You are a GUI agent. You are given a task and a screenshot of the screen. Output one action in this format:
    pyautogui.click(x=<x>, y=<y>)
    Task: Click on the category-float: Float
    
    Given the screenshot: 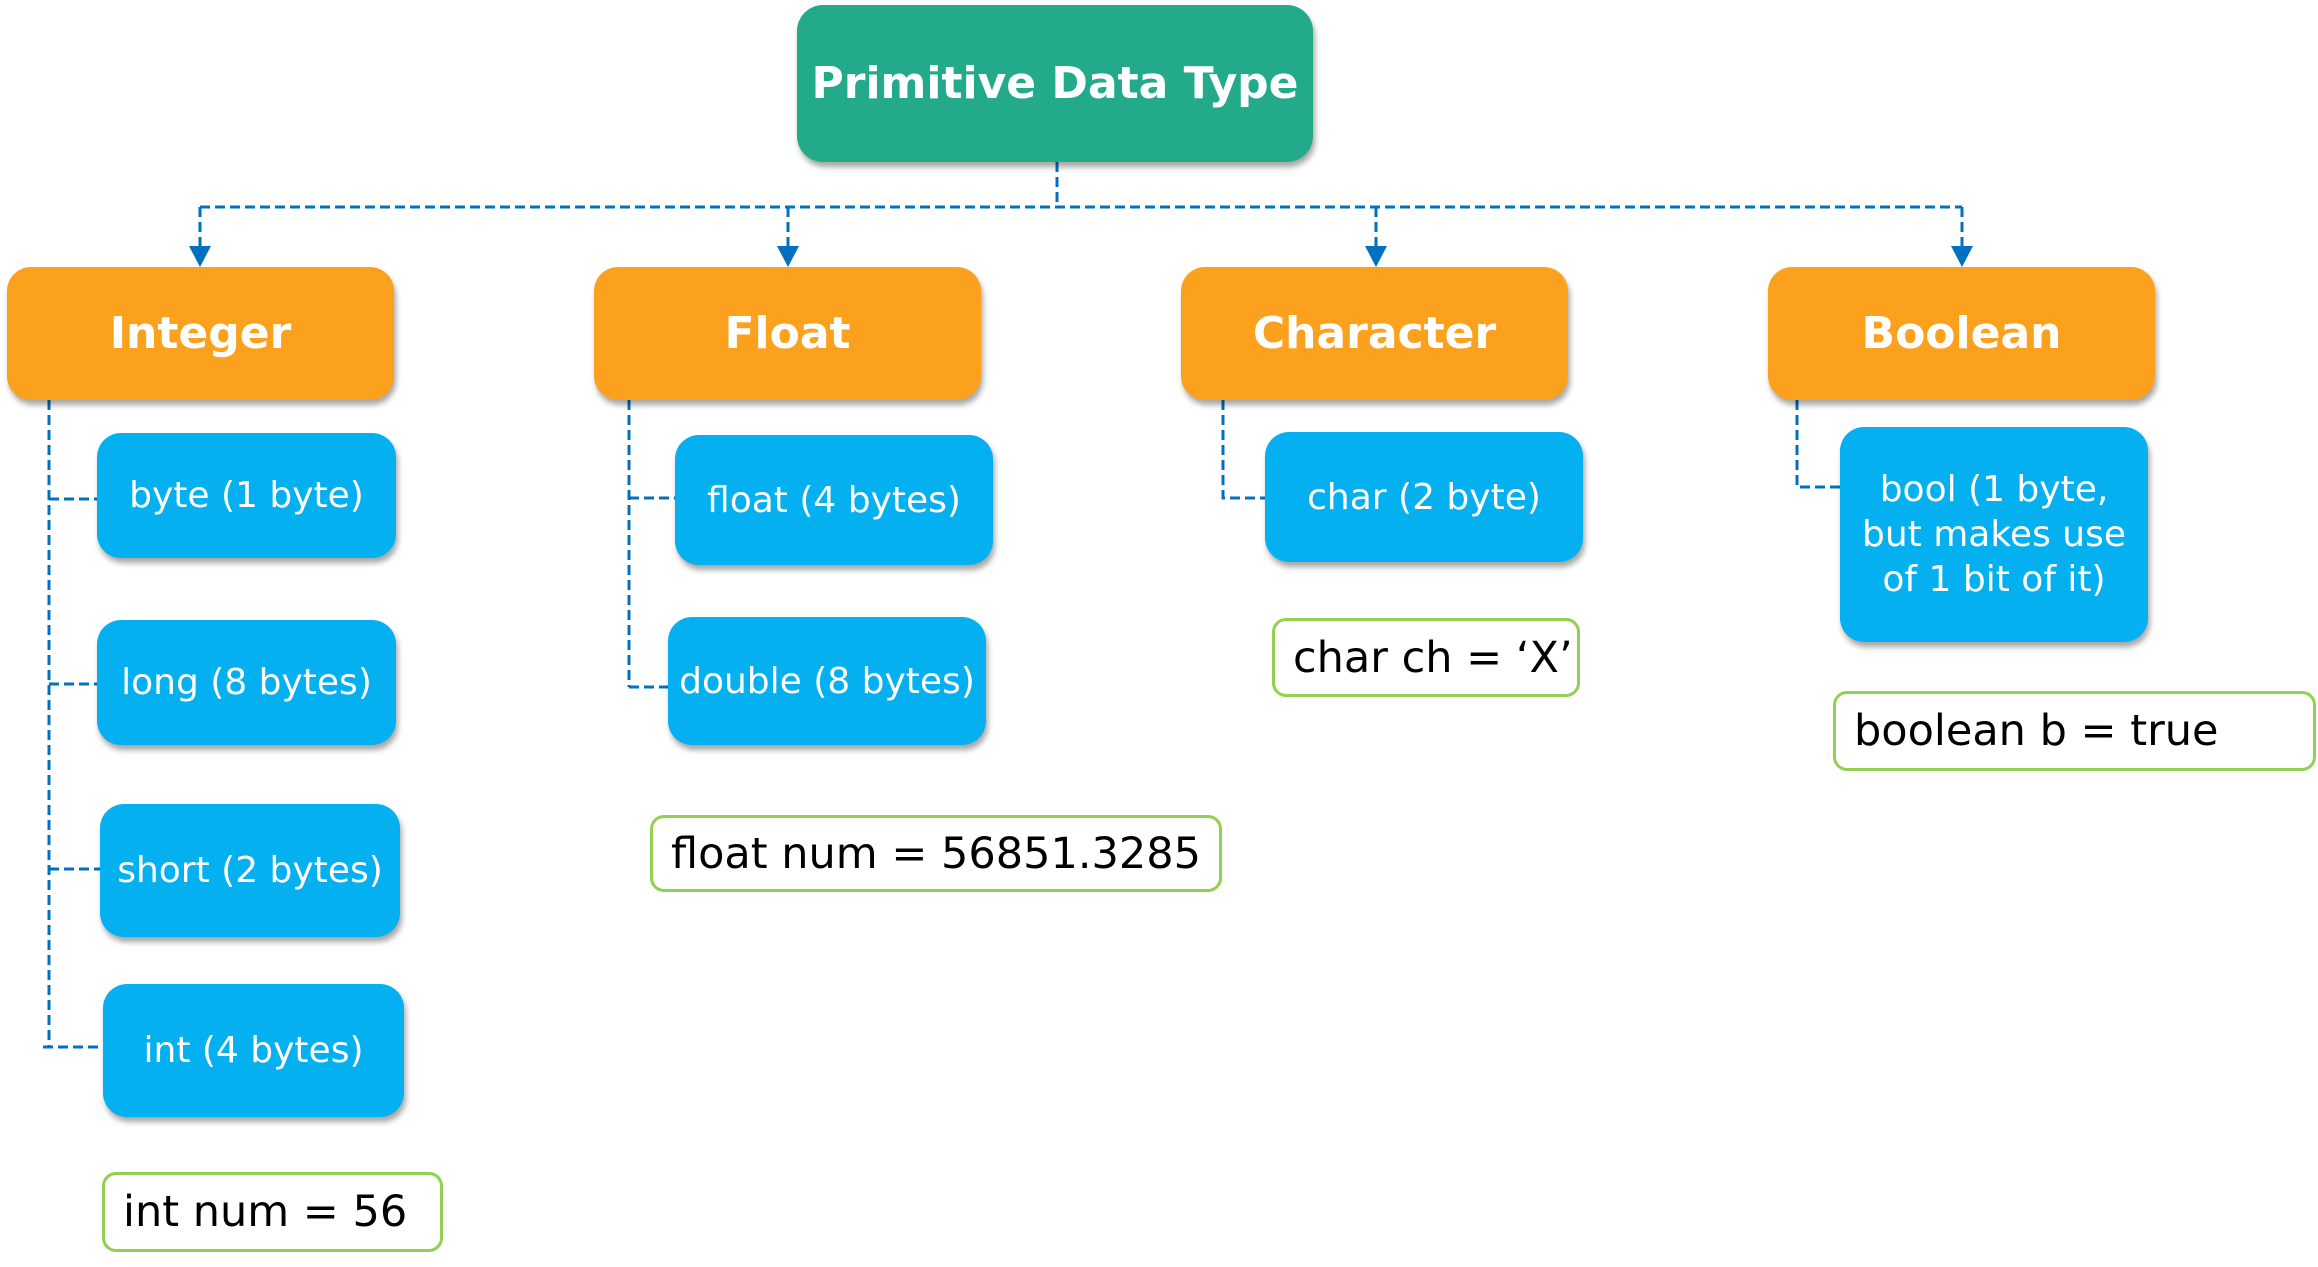 What is the action you would take?
    pyautogui.click(x=787, y=333)
    